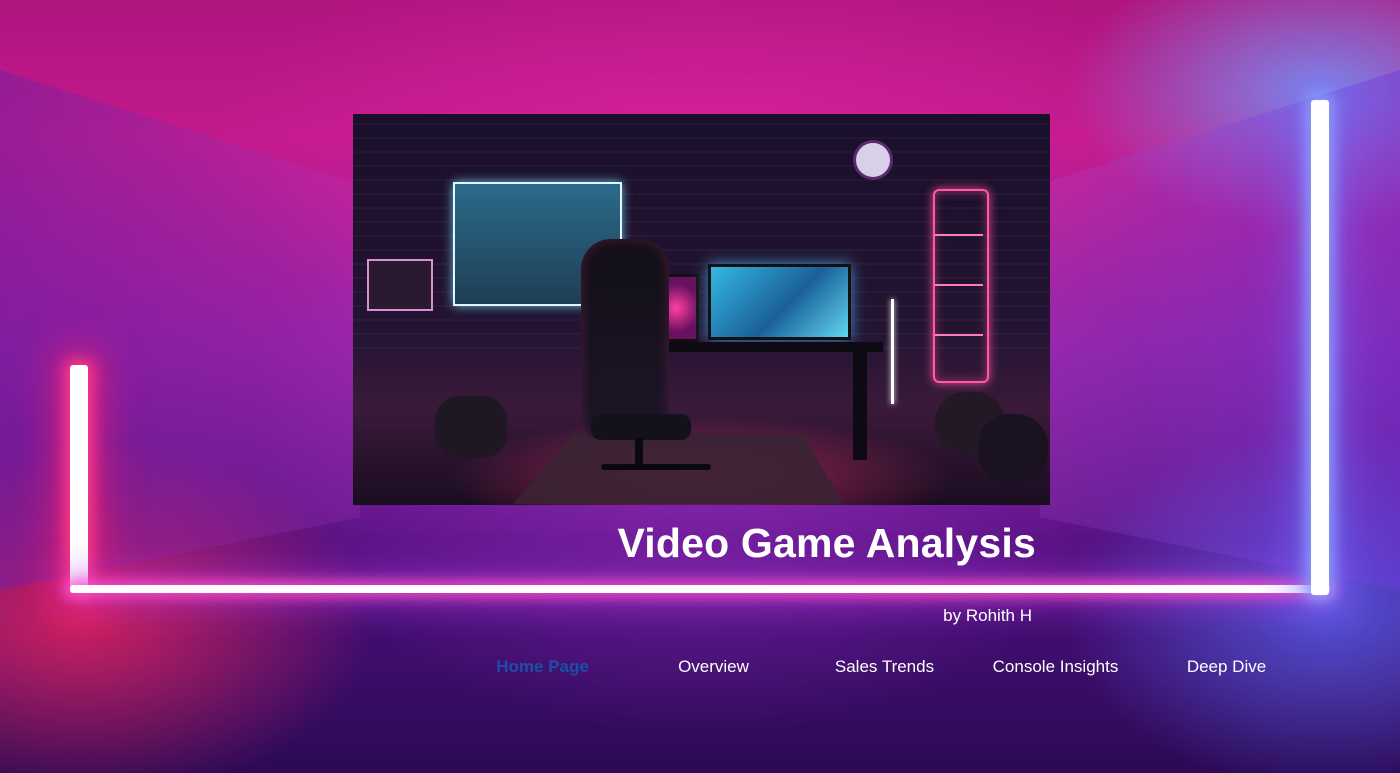  I want to click on neon-light-floor, so click(700, 589).